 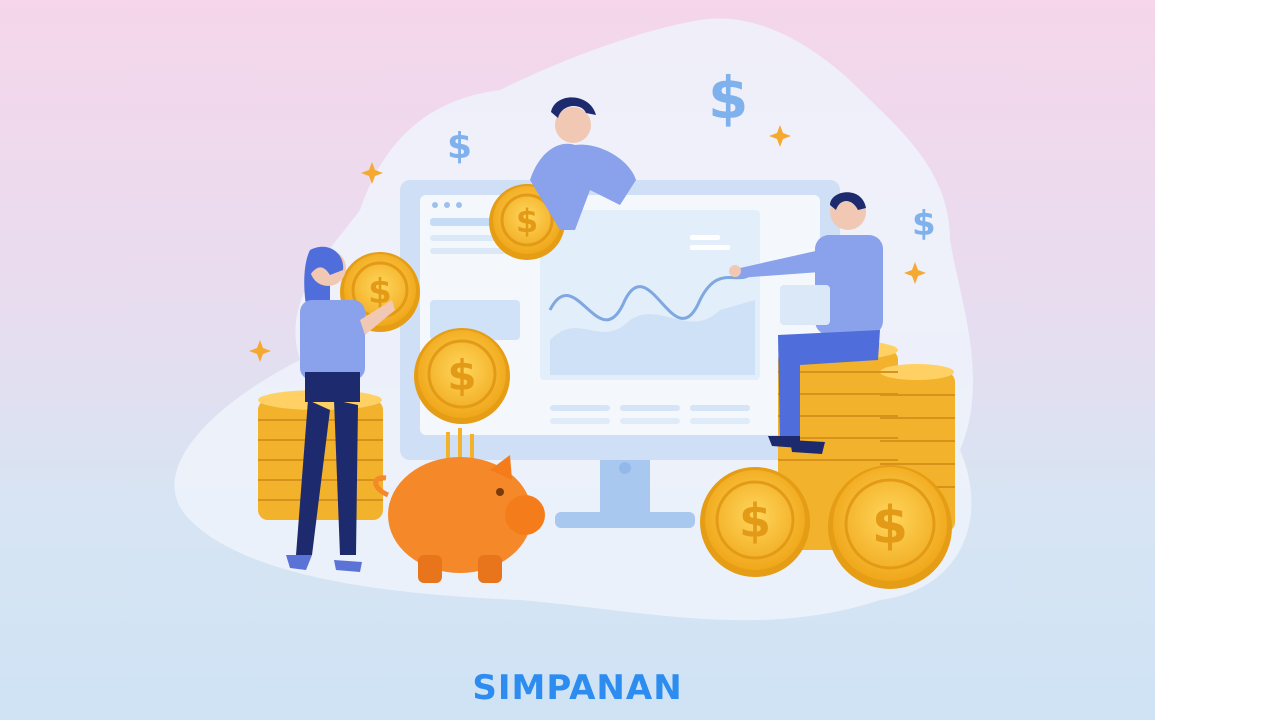 What do you see at coordinates (577, 688) in the screenshot?
I see `caption-title: SIMPANAN` at bounding box center [577, 688].